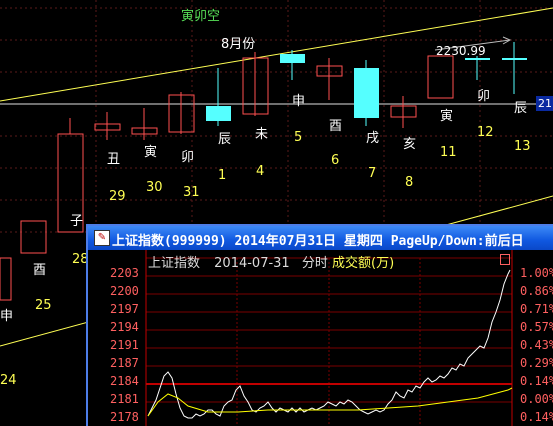 The image size is (553, 426). Describe the element at coordinates (536, 363) in the screenshot. I see `y-tick-right: 0.29%` at that location.